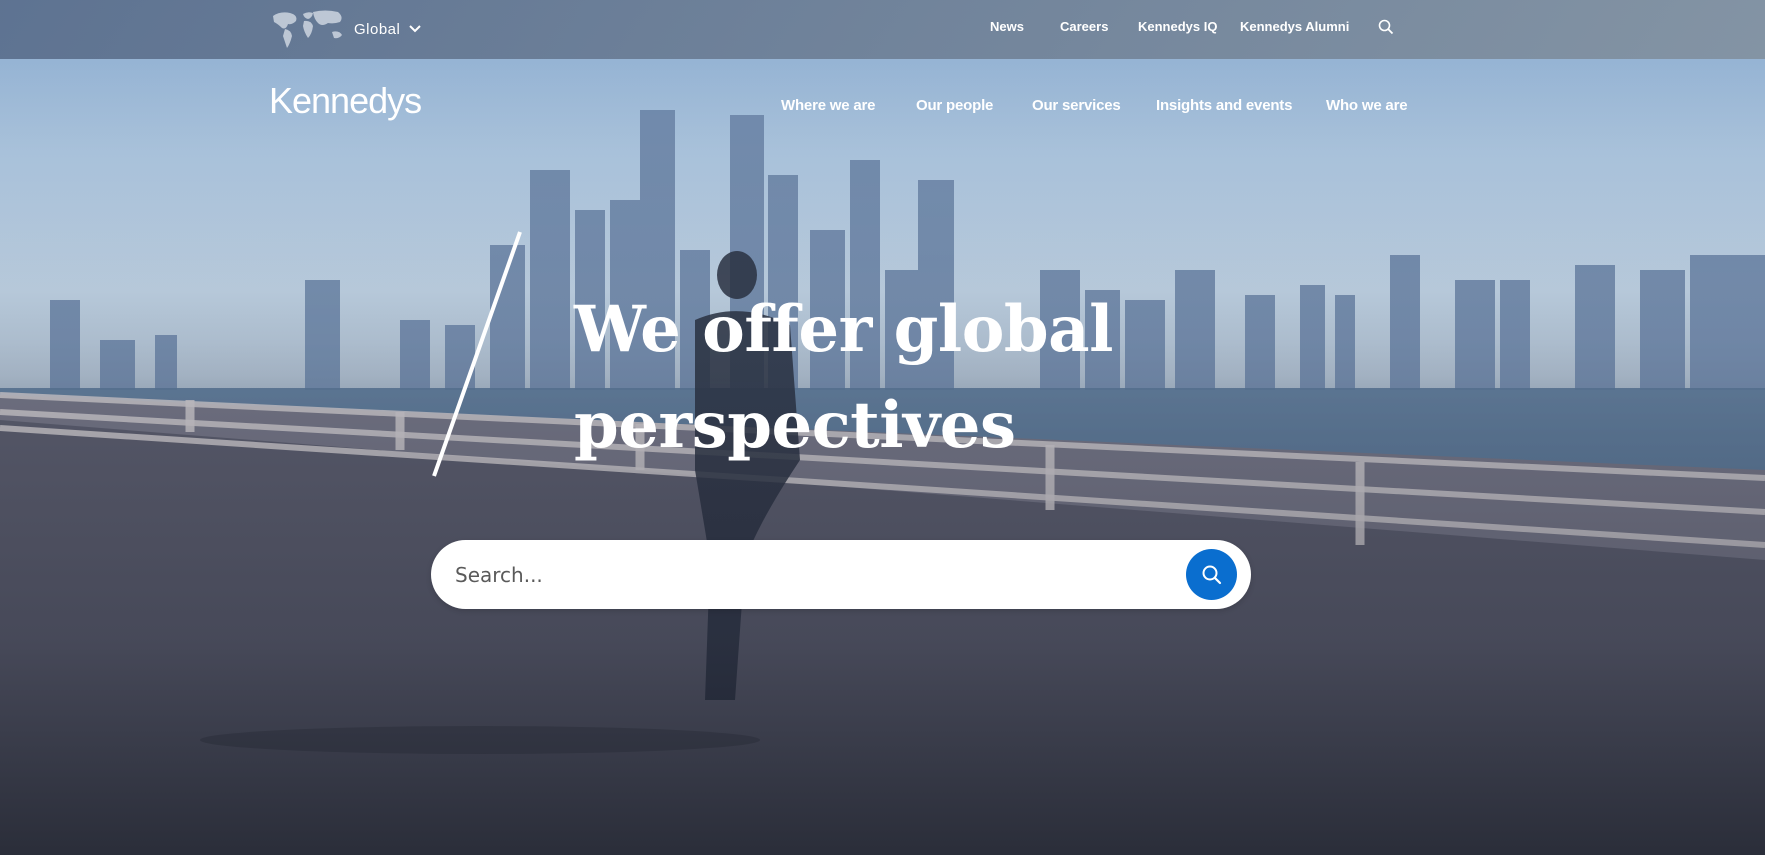 This screenshot has width=1765, height=855. What do you see at coordinates (477, 354) in the screenshot?
I see `decorative-slash` at bounding box center [477, 354].